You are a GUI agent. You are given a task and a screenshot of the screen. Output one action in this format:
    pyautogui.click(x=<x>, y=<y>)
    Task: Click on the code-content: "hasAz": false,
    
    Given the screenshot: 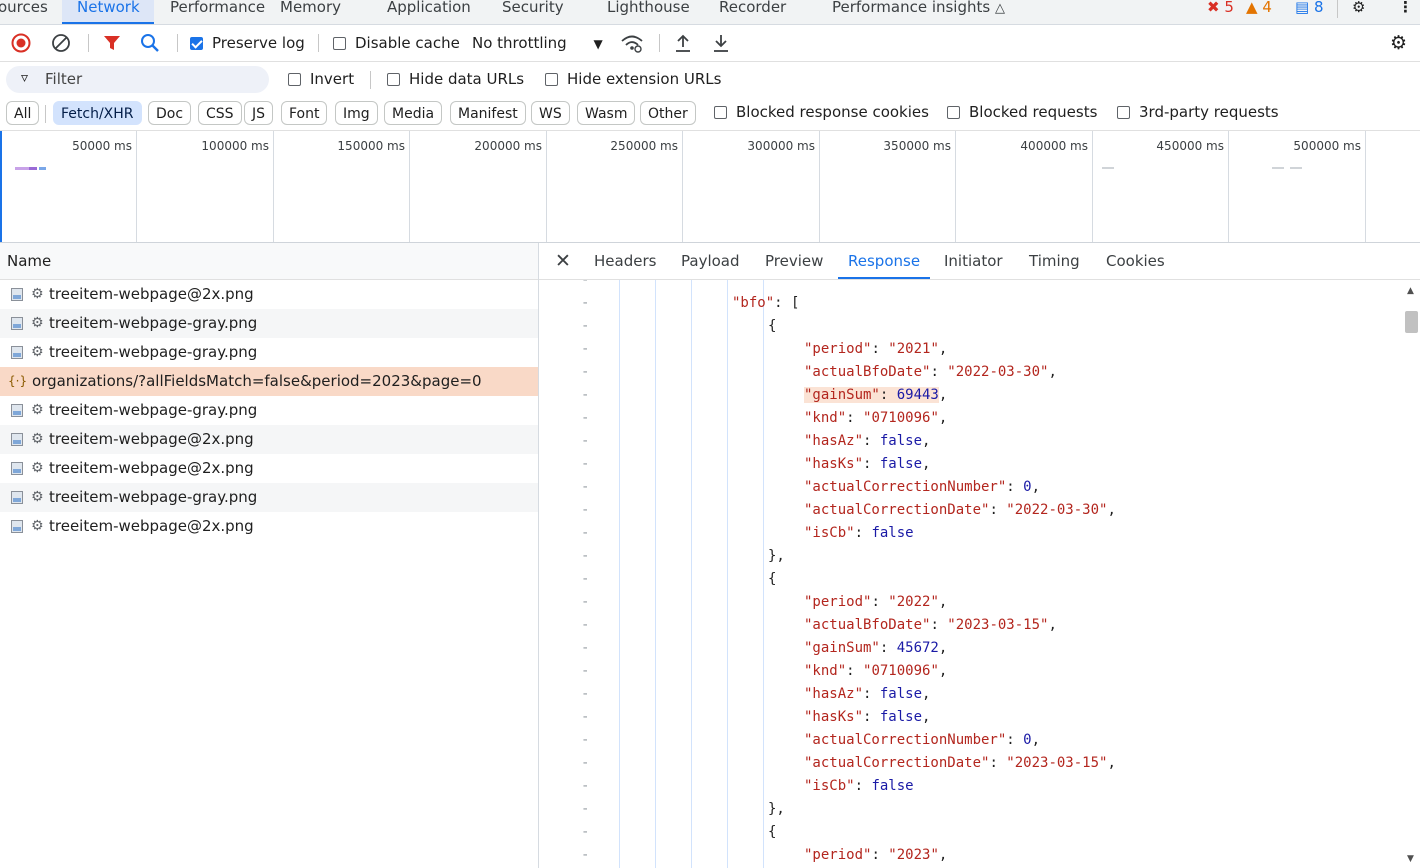 What is the action you would take?
    pyautogui.click(x=867, y=441)
    